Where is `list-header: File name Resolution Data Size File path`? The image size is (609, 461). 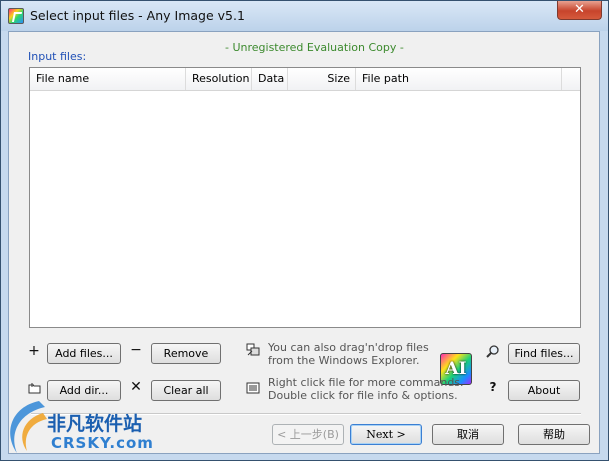
list-header: File name Resolution Data Size File path is located at coordinates (305, 79).